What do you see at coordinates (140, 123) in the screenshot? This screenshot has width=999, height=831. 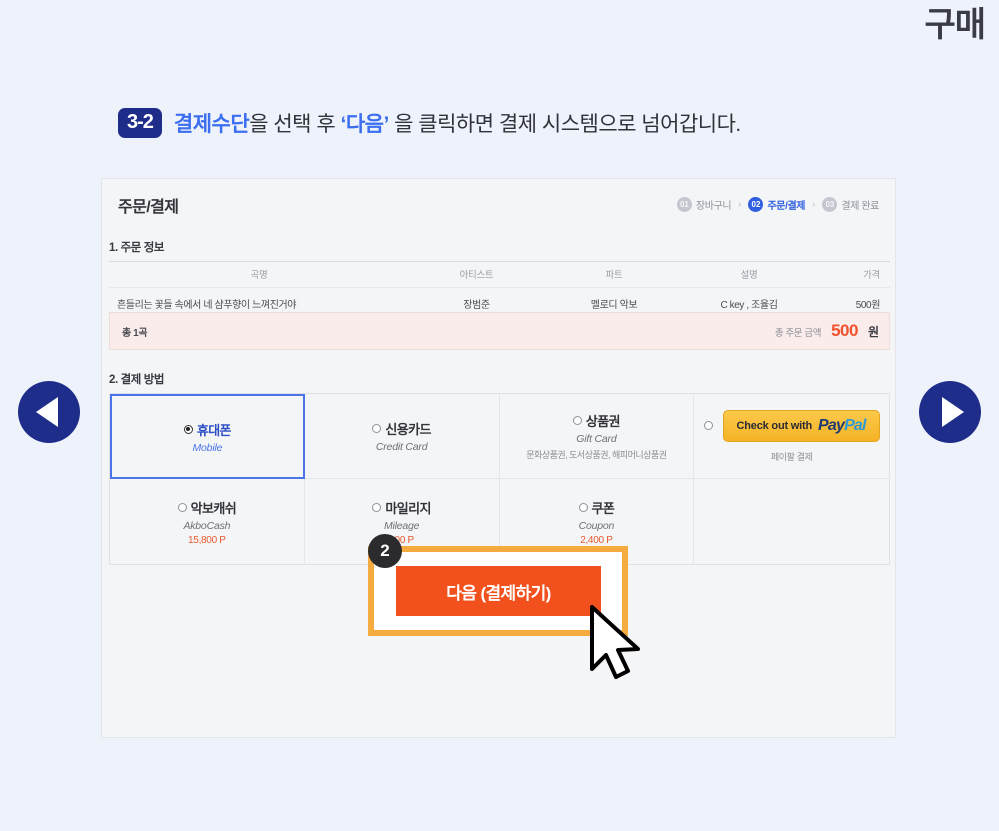 I see `step-badge: 3-2` at bounding box center [140, 123].